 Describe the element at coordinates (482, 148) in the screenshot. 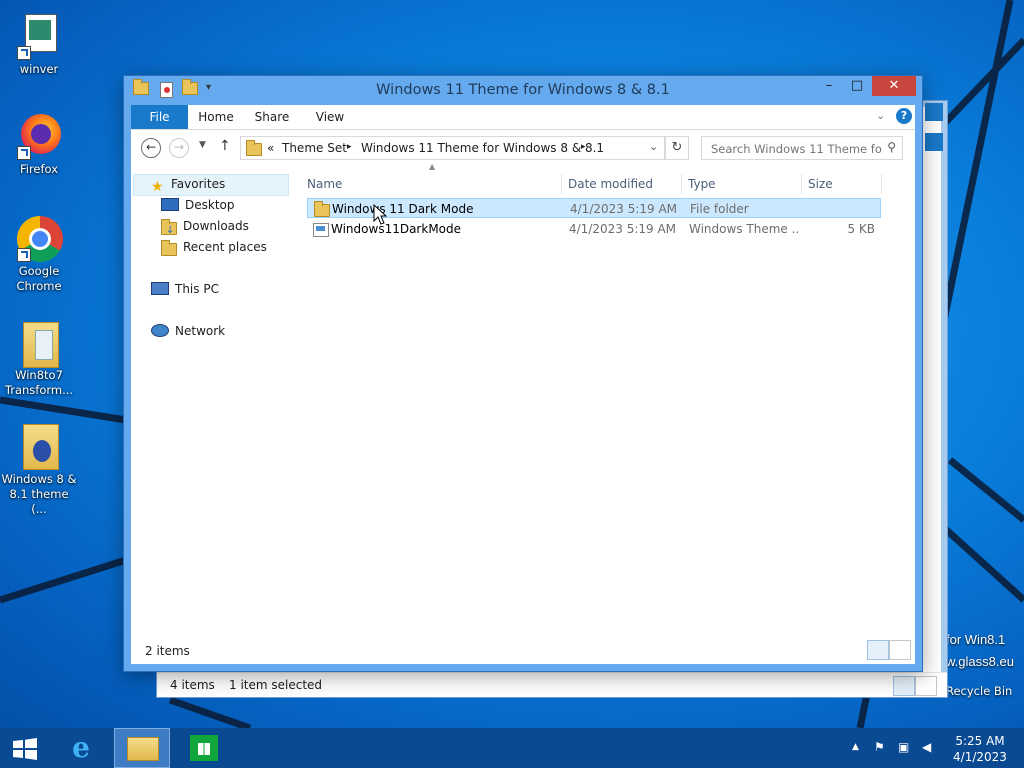

I see `breadcrumb-current: Windows 11 Theme for Windows 8 & 8.1` at that location.